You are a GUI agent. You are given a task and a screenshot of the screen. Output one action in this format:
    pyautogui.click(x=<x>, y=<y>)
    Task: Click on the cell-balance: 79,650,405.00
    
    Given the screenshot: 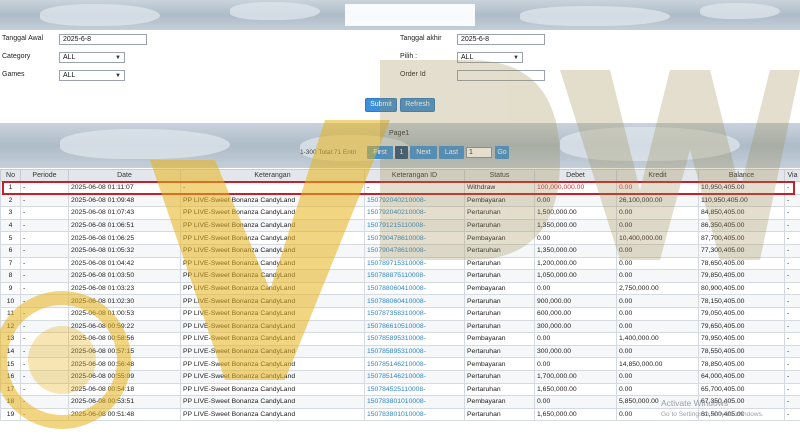 What is the action you would take?
    pyautogui.click(x=741, y=326)
    